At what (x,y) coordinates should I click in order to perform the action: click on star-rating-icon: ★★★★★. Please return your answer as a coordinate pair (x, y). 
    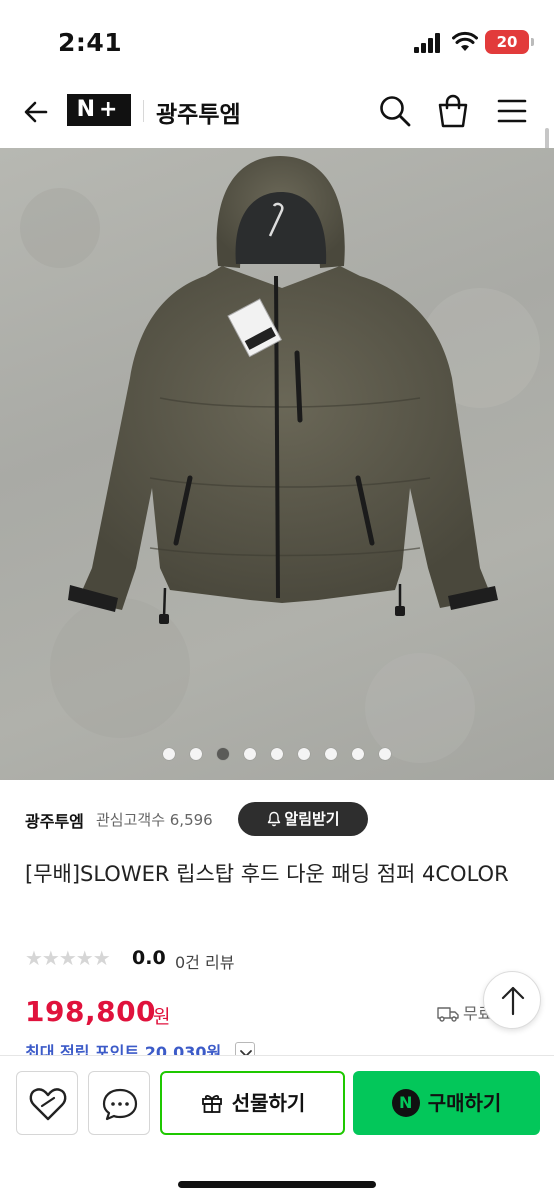
    Looking at the image, I should click on (68, 958).